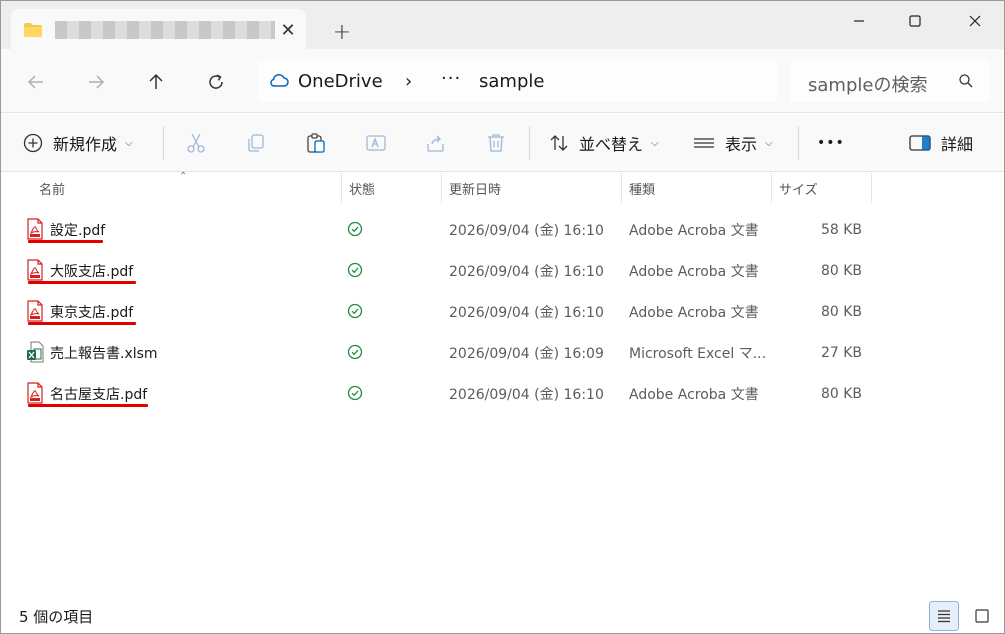 Image resolution: width=1005 pixels, height=634 pixels. What do you see at coordinates (256, 143) in the screenshot?
I see `copy-icon` at bounding box center [256, 143].